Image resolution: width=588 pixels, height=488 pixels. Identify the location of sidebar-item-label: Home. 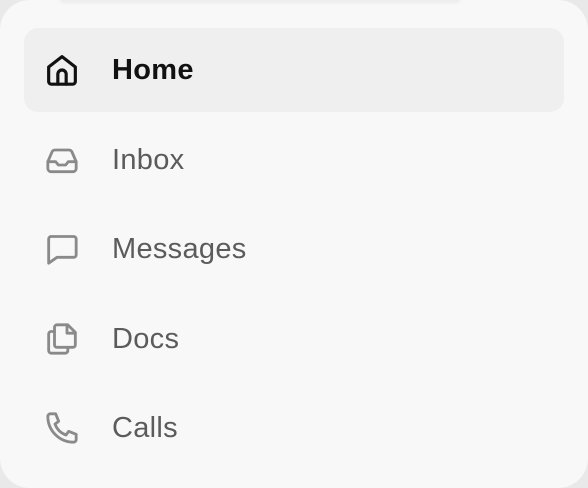
(153, 70).